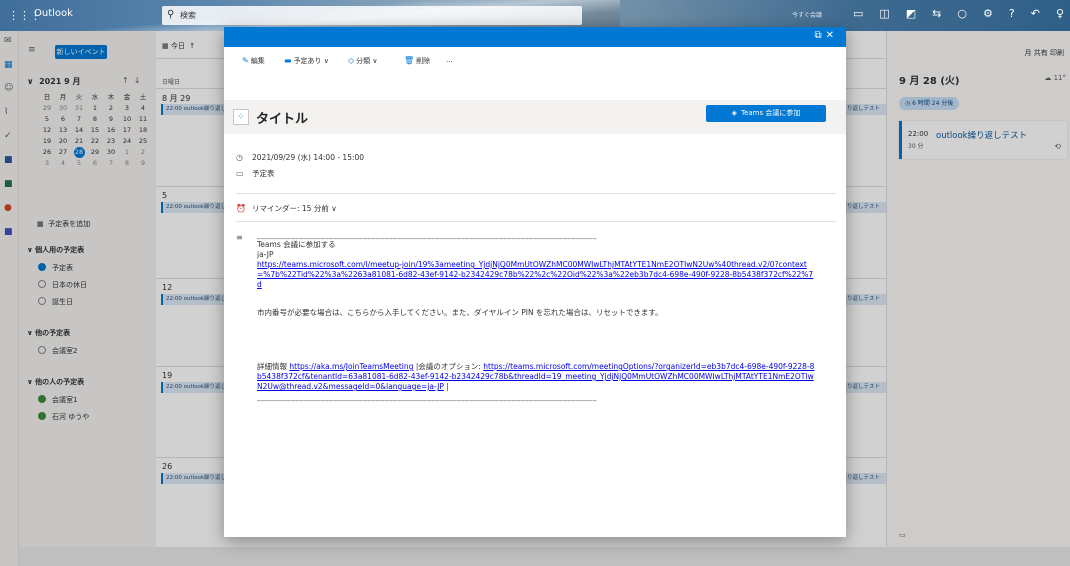  I want to click on status-label: 予定あり, so click(307, 61).